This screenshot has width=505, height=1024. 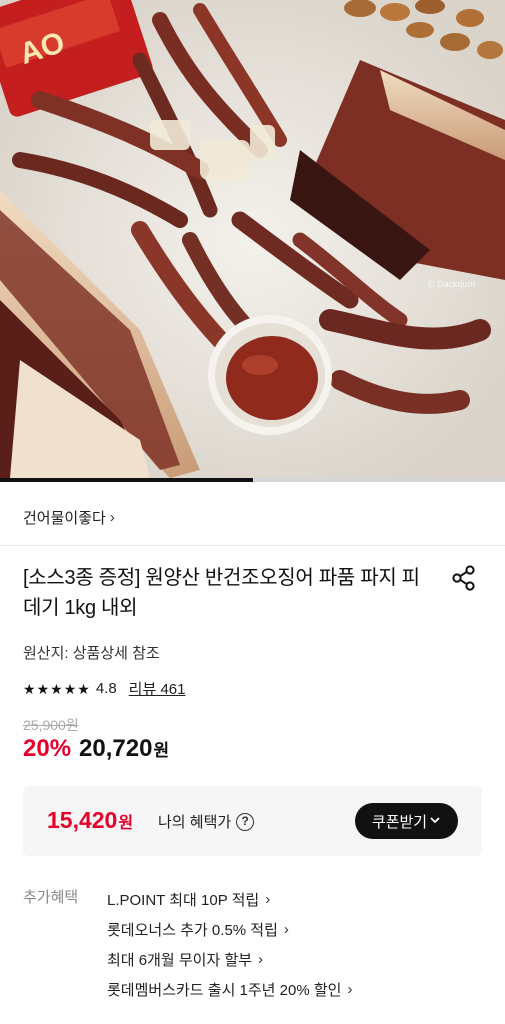 I want to click on rating-row: ★ ★ ★ ★ ★ 4.8 리뷰 461, so click(x=104, y=688).